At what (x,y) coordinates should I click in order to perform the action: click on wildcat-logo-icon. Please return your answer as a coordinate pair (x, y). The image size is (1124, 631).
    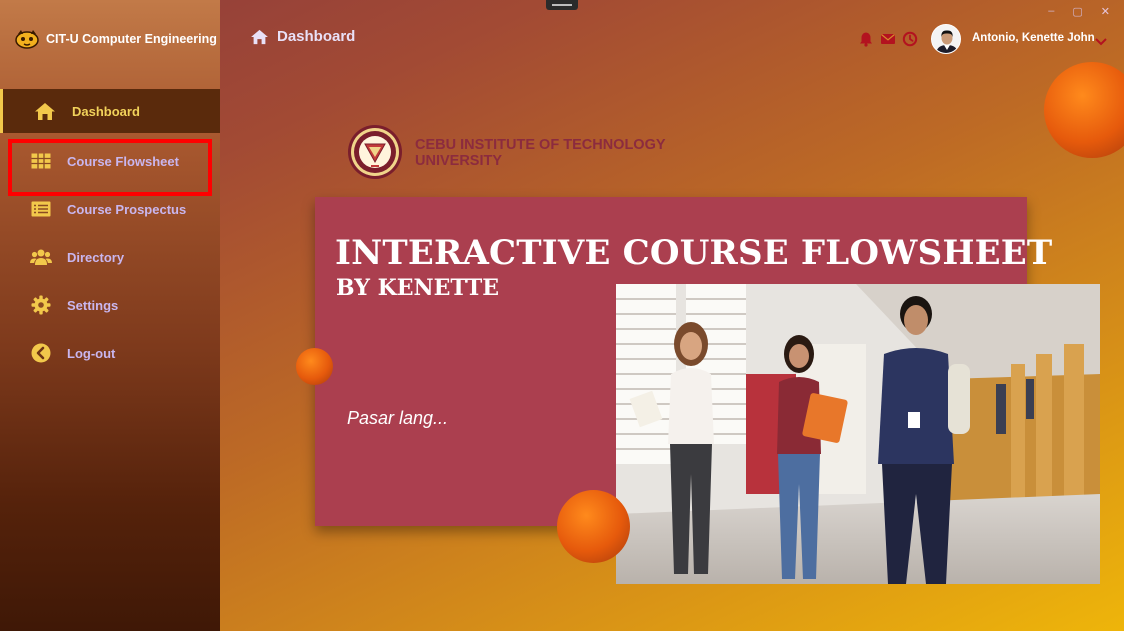
    Looking at the image, I should click on (27, 39).